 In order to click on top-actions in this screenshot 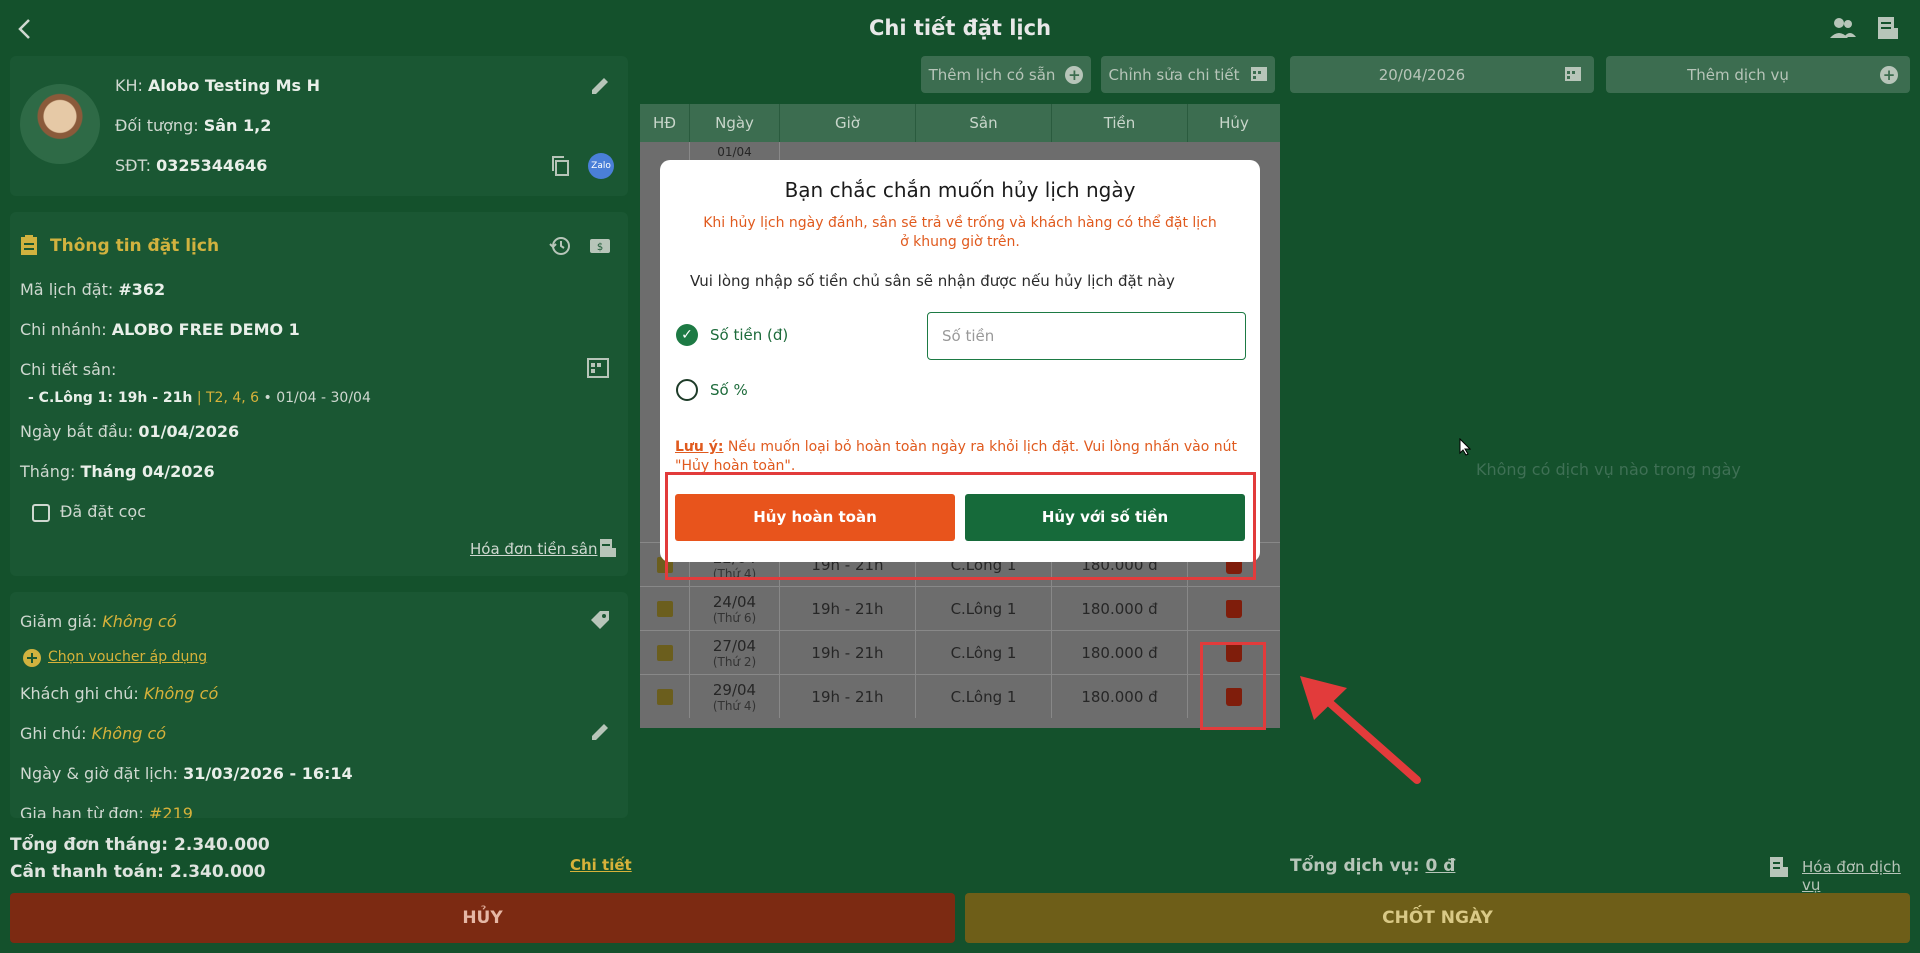, I will do `click(1865, 28)`.